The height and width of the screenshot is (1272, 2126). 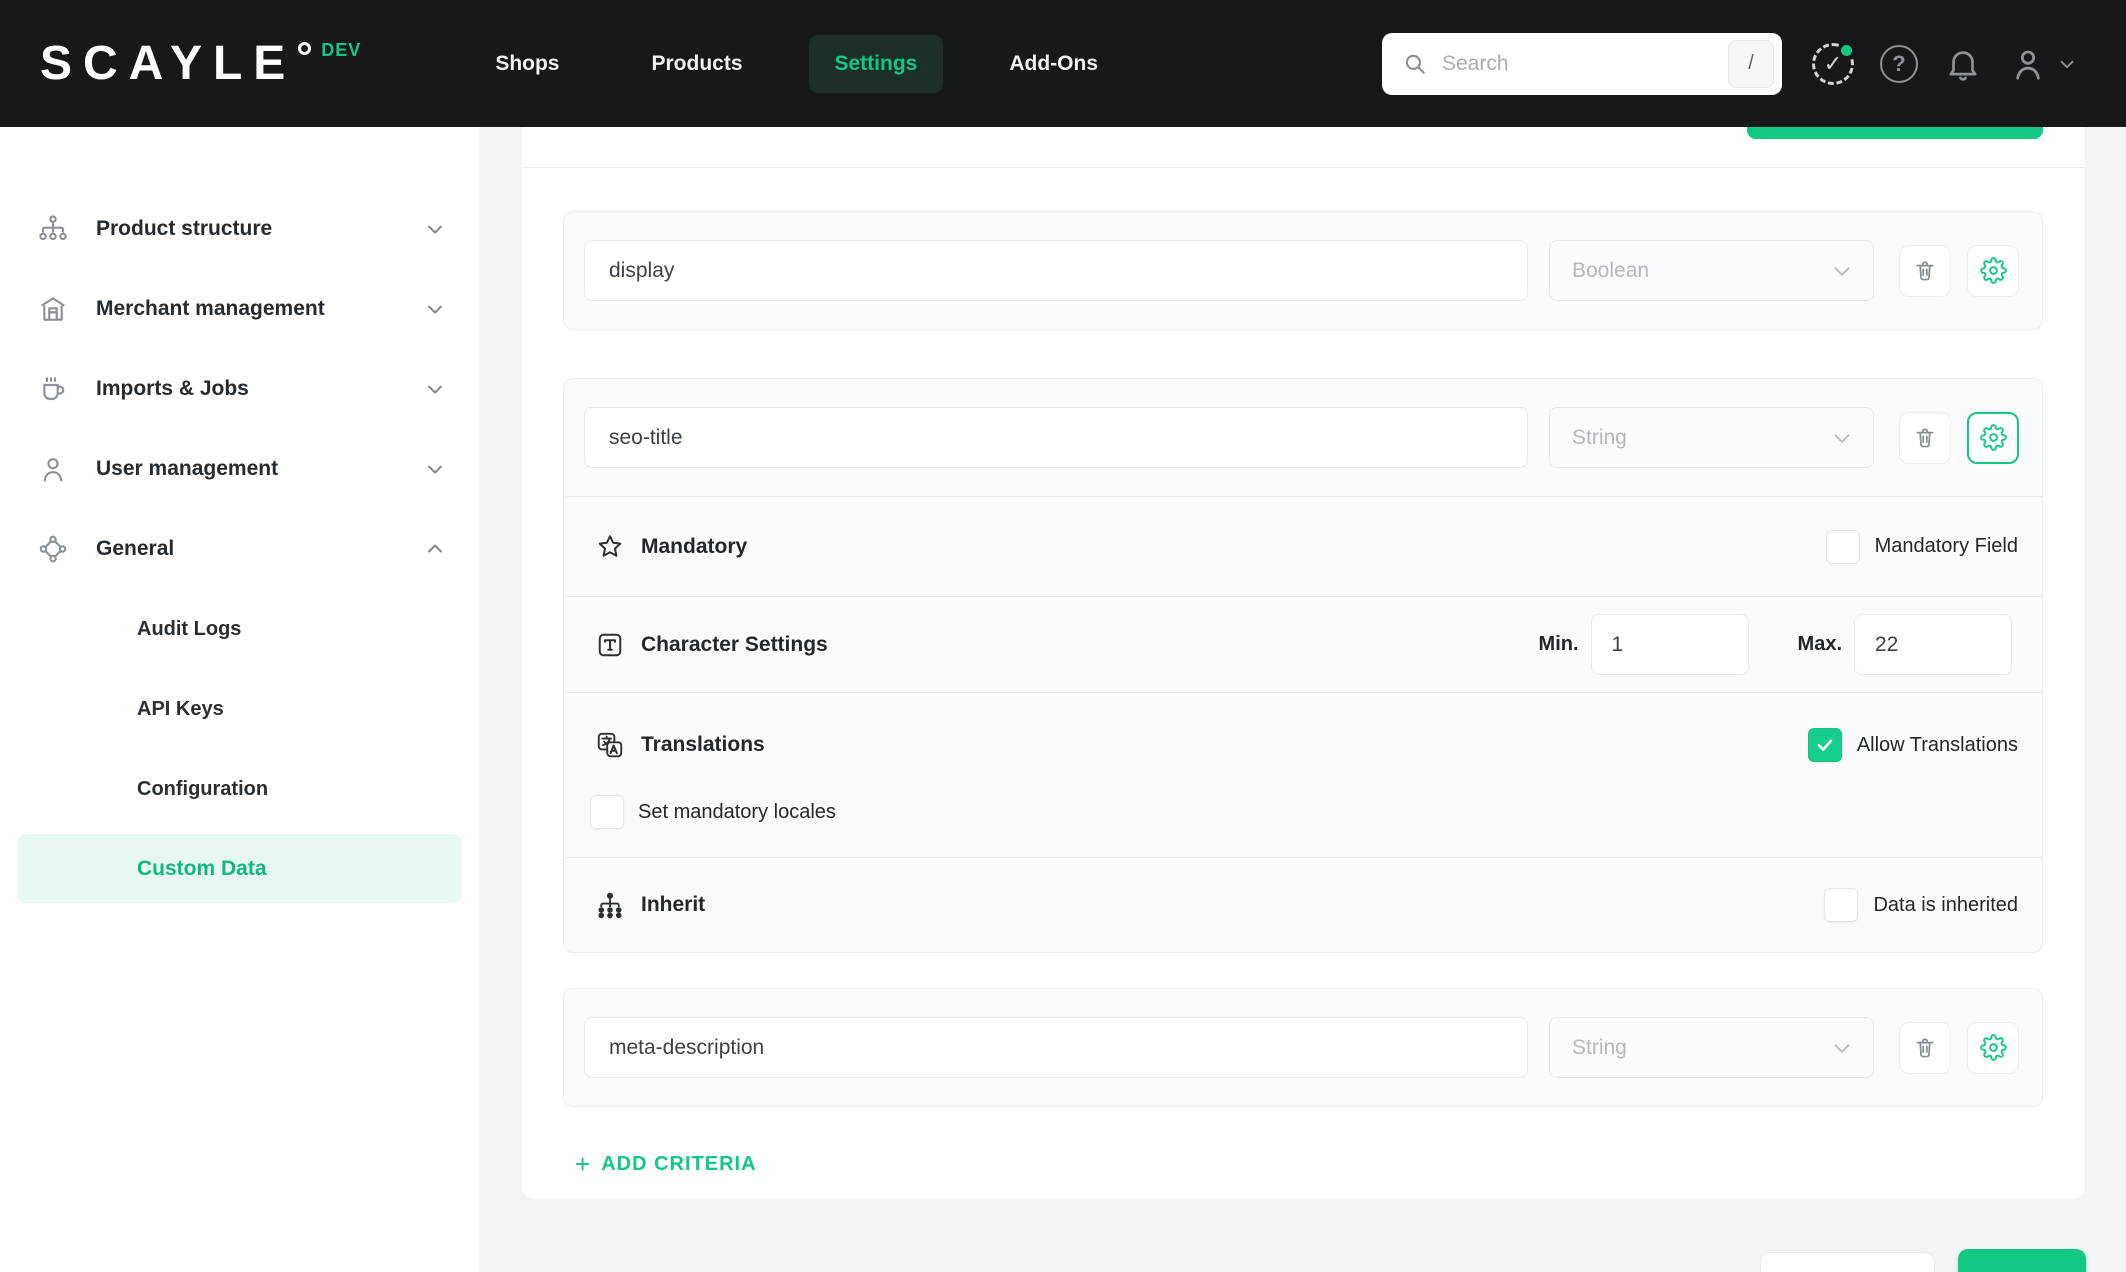 What do you see at coordinates (696, 64) in the screenshot?
I see `nav-products: Products` at bounding box center [696, 64].